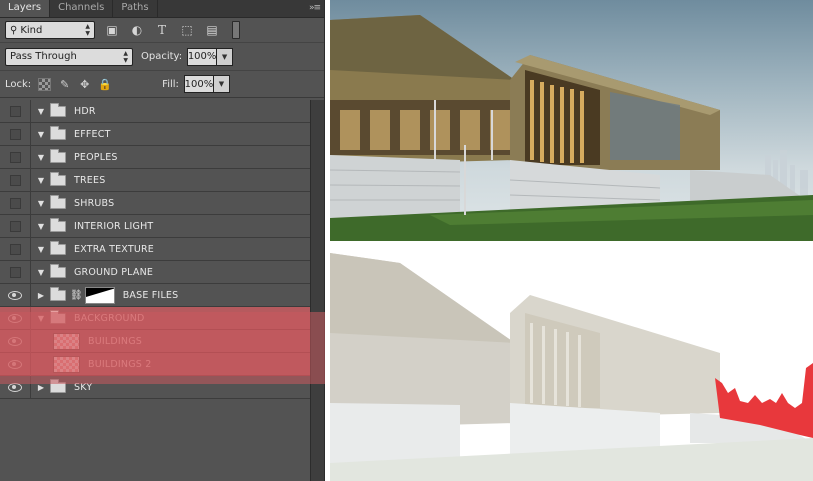 This screenshot has width=813, height=481. What do you see at coordinates (105, 84) in the screenshot?
I see `lock-all-icon: 🔒` at bounding box center [105, 84].